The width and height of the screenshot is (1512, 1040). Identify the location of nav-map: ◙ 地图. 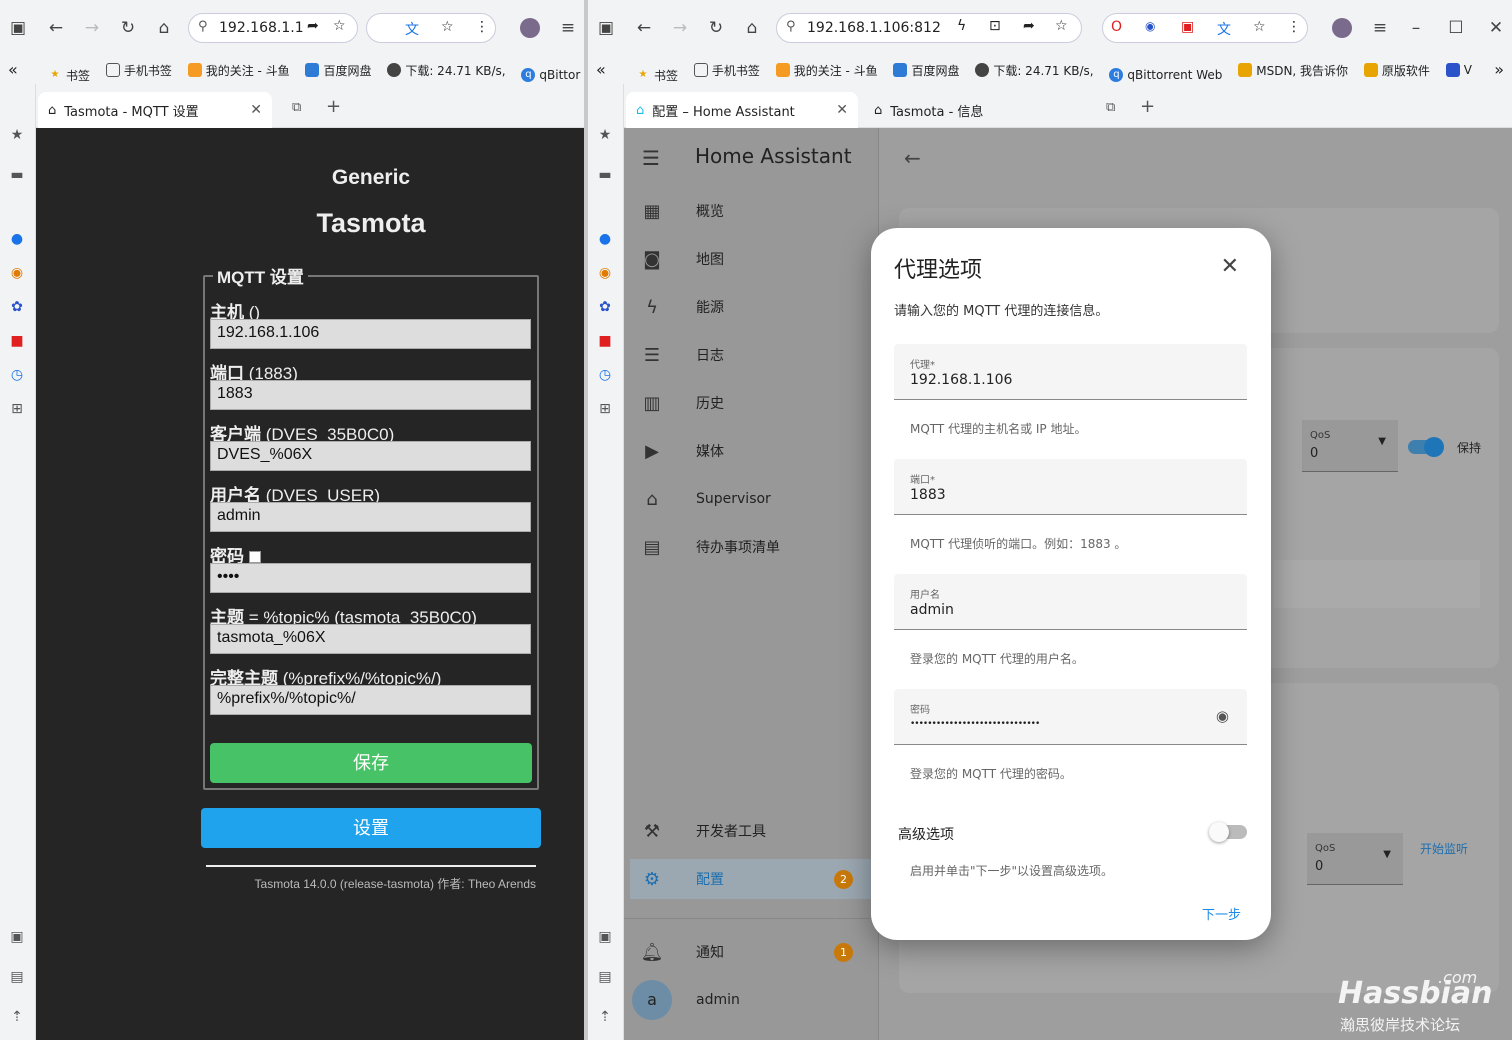
(751, 259).